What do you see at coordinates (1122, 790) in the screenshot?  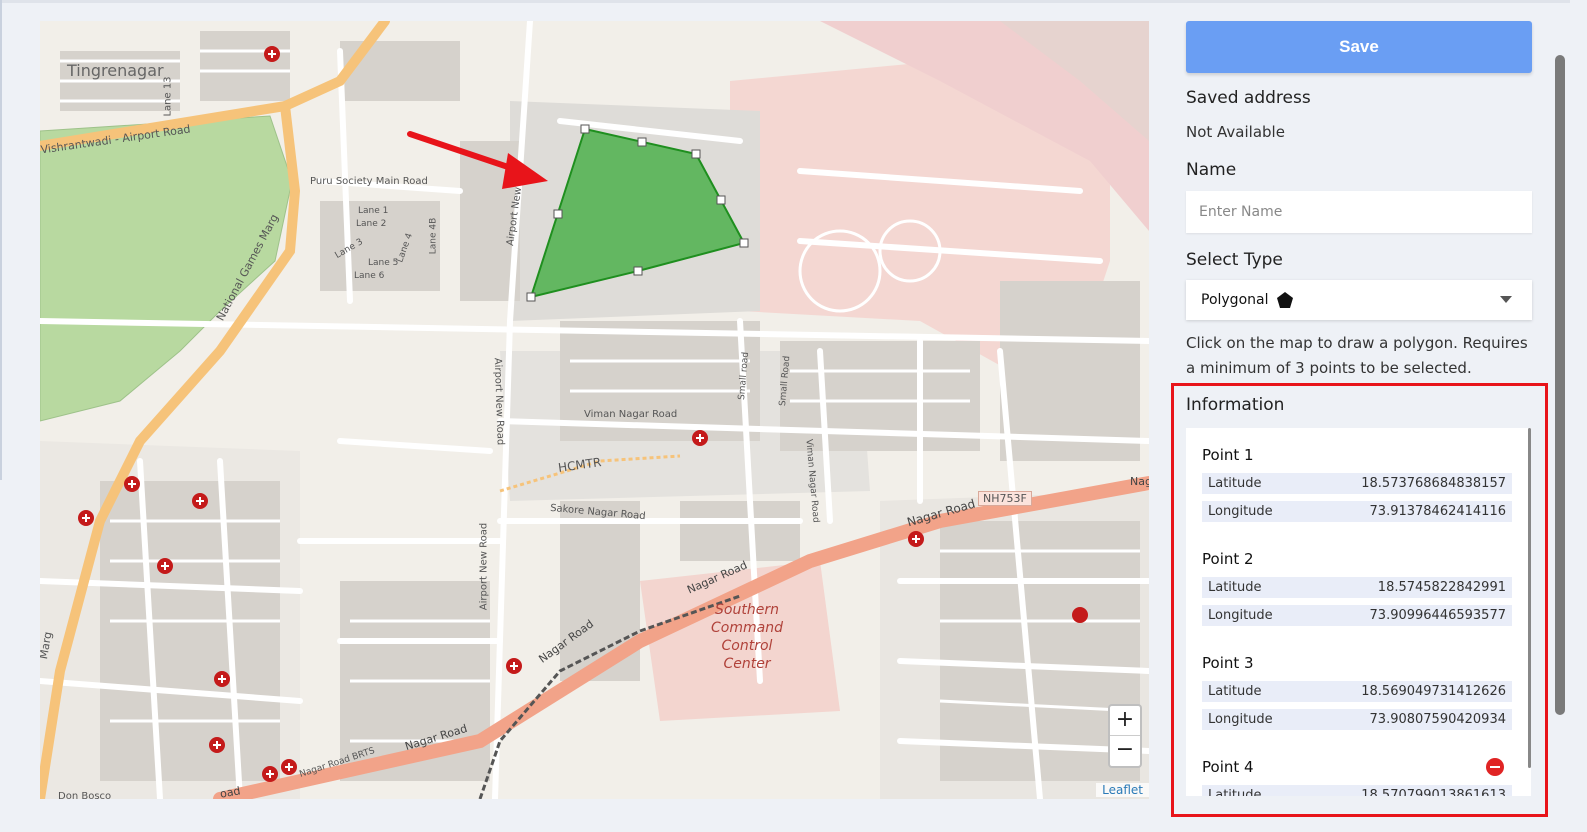 I see `leaflet-attribution-link: Leaflet` at bounding box center [1122, 790].